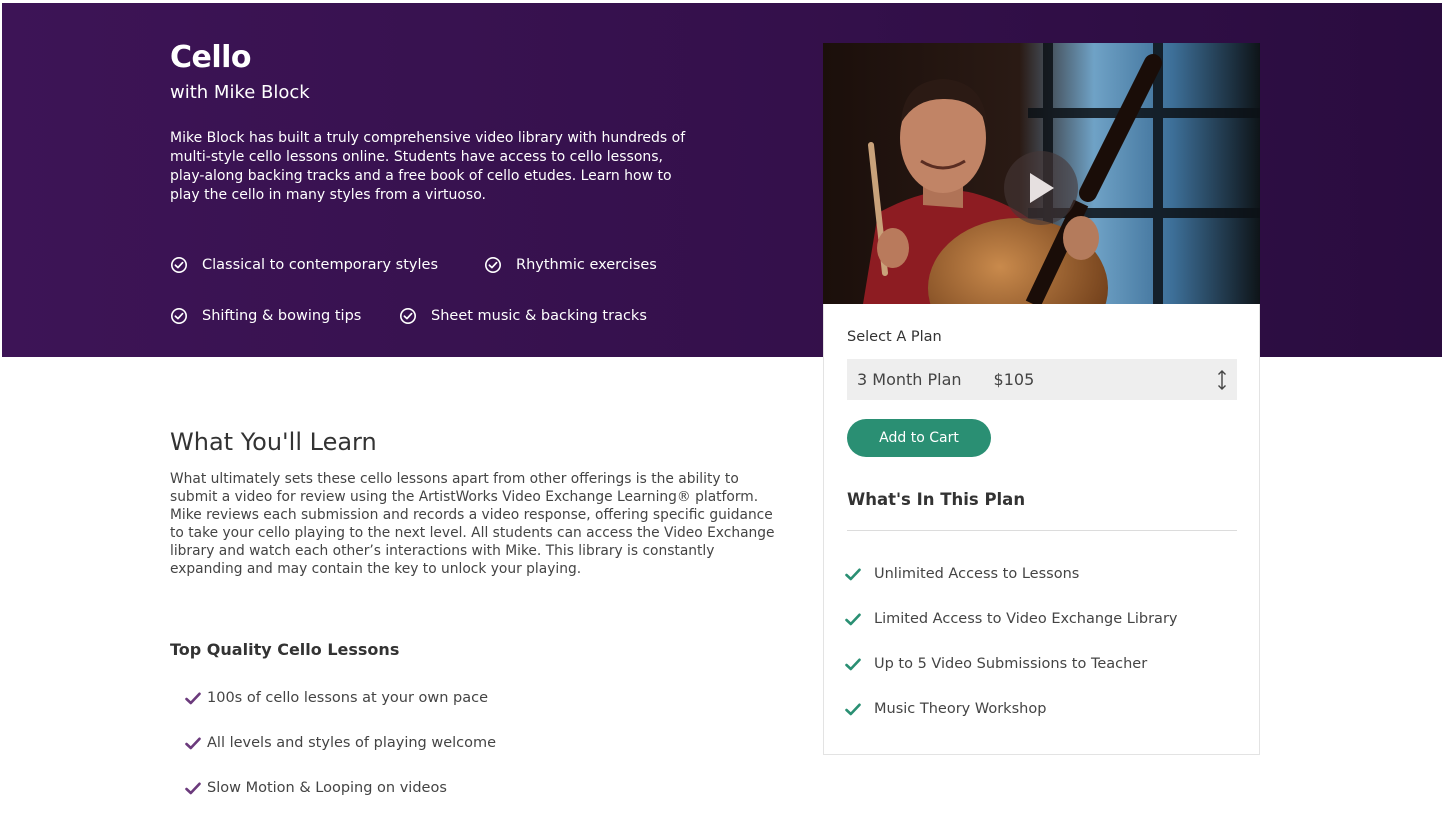 This screenshot has width=1444, height=821. I want to click on feature-label: Rhythmic exercises, so click(586, 265).